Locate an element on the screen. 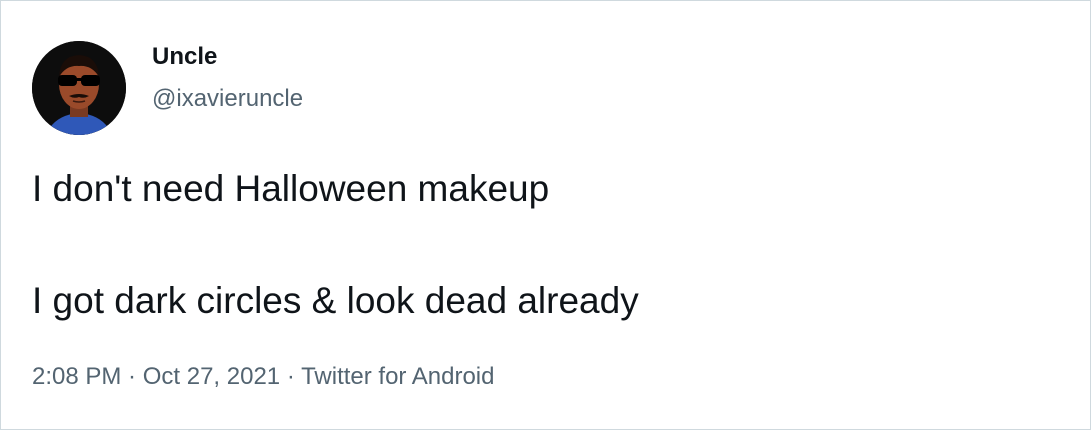 This screenshot has height=430, width=1091. tweet-time: 2:08 PM is located at coordinates (76, 376).